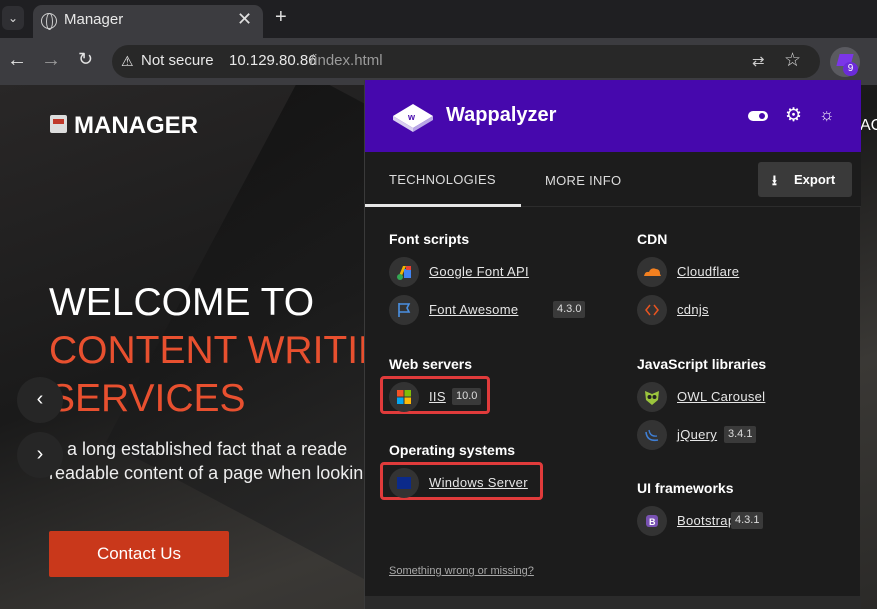  I want to click on tech-cdnjs: cdnjs, so click(712, 310).